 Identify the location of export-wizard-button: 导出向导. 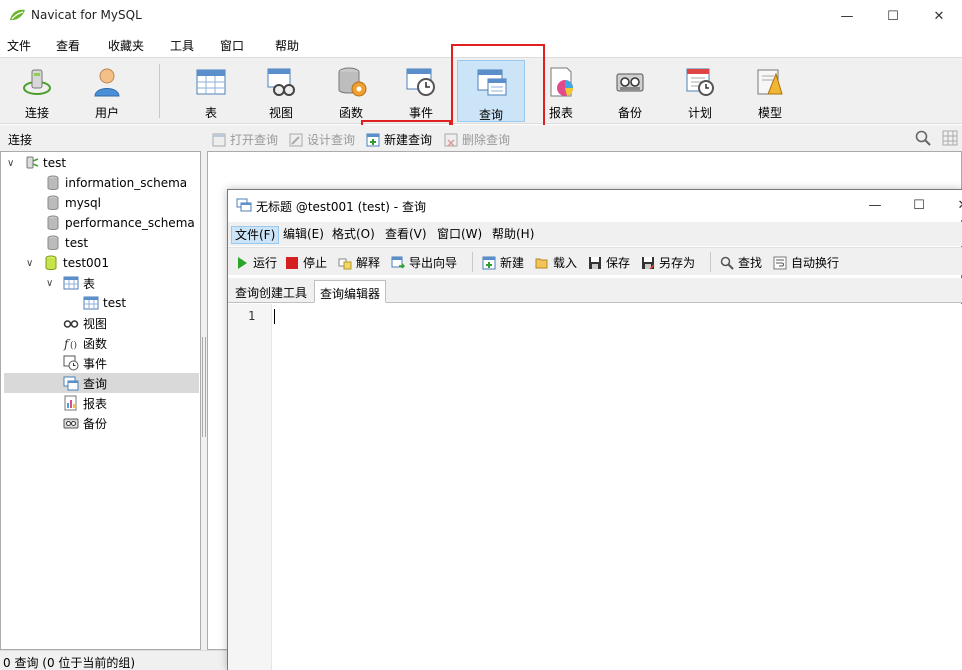
(424, 262).